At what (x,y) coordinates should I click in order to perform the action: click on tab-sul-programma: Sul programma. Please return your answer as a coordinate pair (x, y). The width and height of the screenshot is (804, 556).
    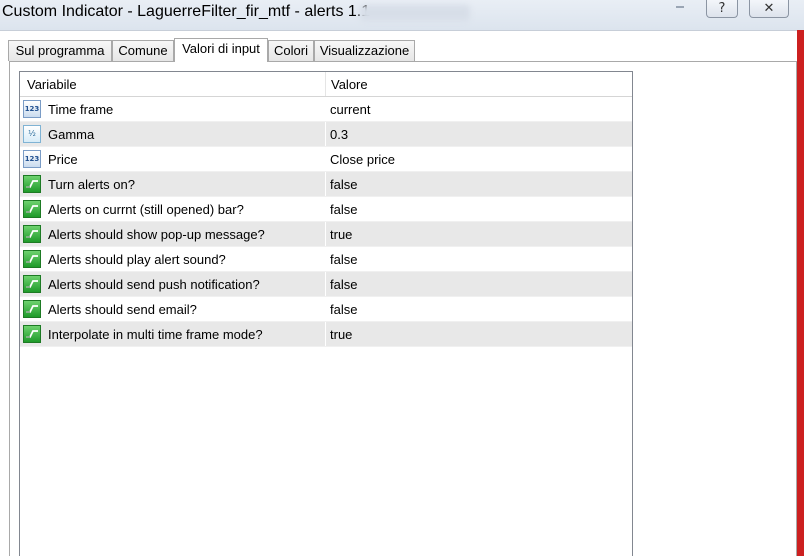
    Looking at the image, I should click on (60, 50).